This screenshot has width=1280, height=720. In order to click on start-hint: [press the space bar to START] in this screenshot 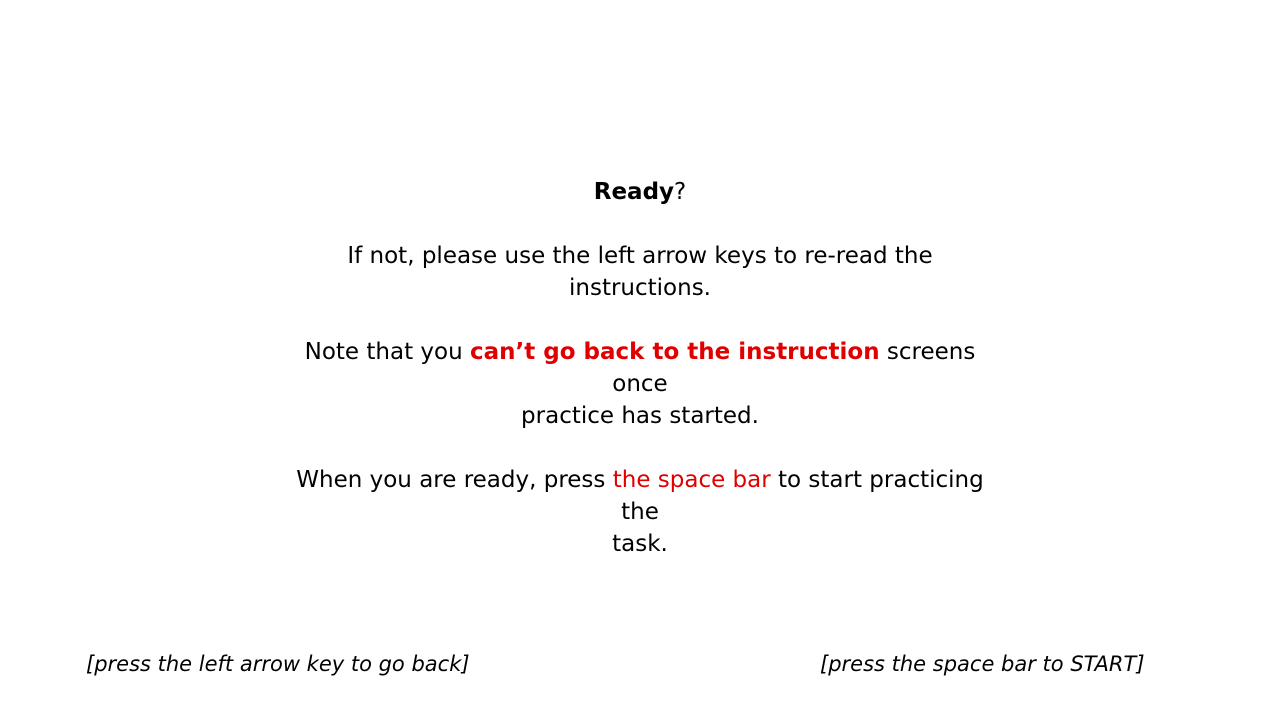, I will do `click(982, 664)`.